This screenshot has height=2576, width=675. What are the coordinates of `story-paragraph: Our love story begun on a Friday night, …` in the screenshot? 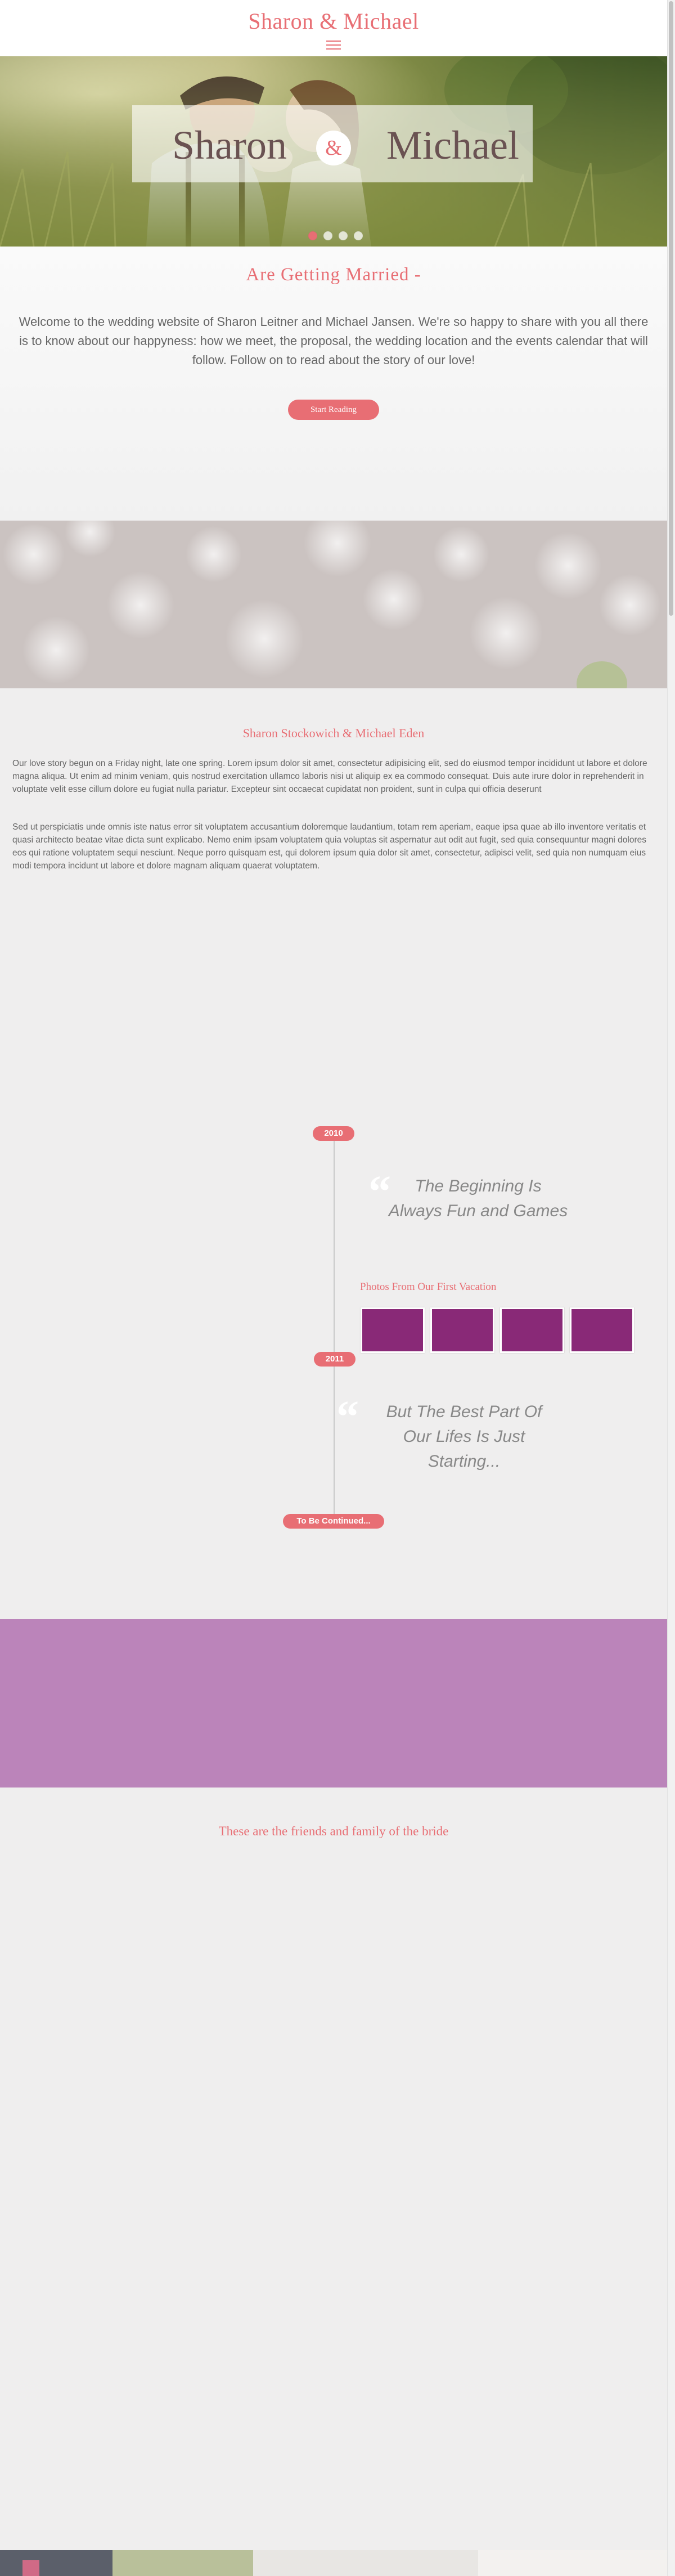 It's located at (329, 776).